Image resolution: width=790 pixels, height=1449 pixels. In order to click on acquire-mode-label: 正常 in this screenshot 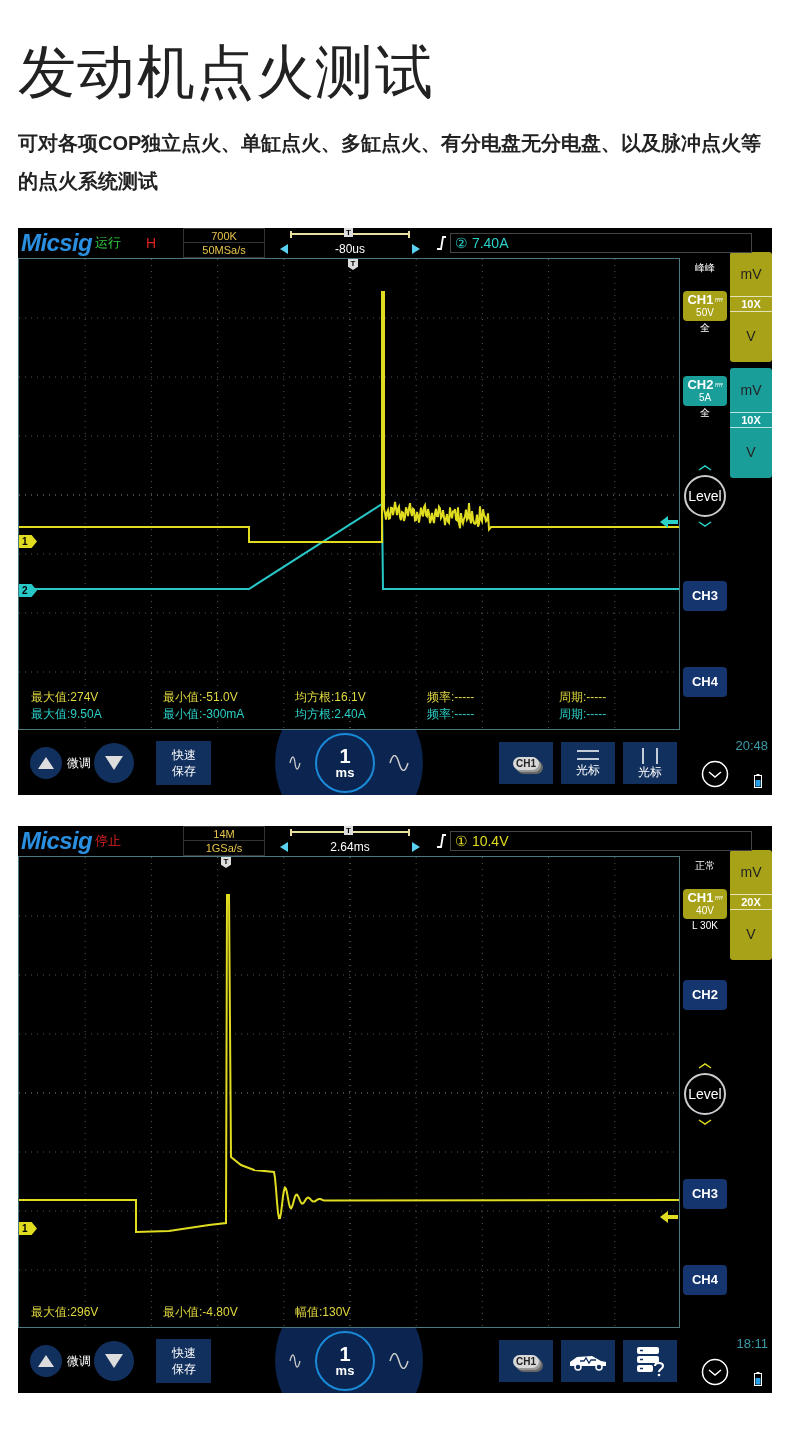, I will do `click(705, 866)`.